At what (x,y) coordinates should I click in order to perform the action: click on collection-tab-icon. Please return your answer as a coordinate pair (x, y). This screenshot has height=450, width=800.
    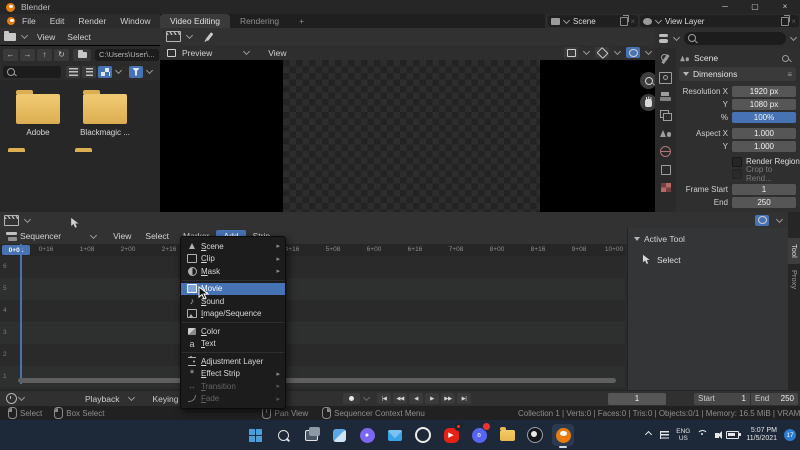
    Looking at the image, I should click on (665, 170).